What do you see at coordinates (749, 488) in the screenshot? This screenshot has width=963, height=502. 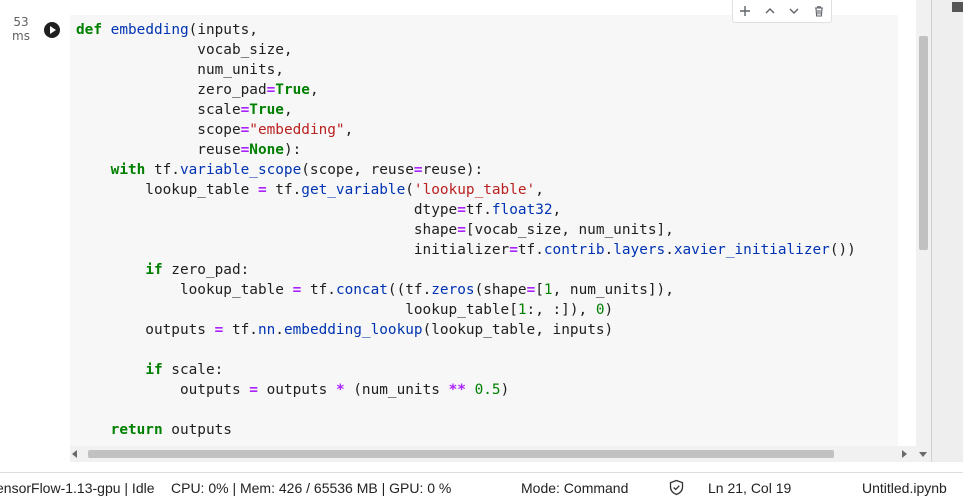 I see `cursor-position: Ln 21, Col 19` at bounding box center [749, 488].